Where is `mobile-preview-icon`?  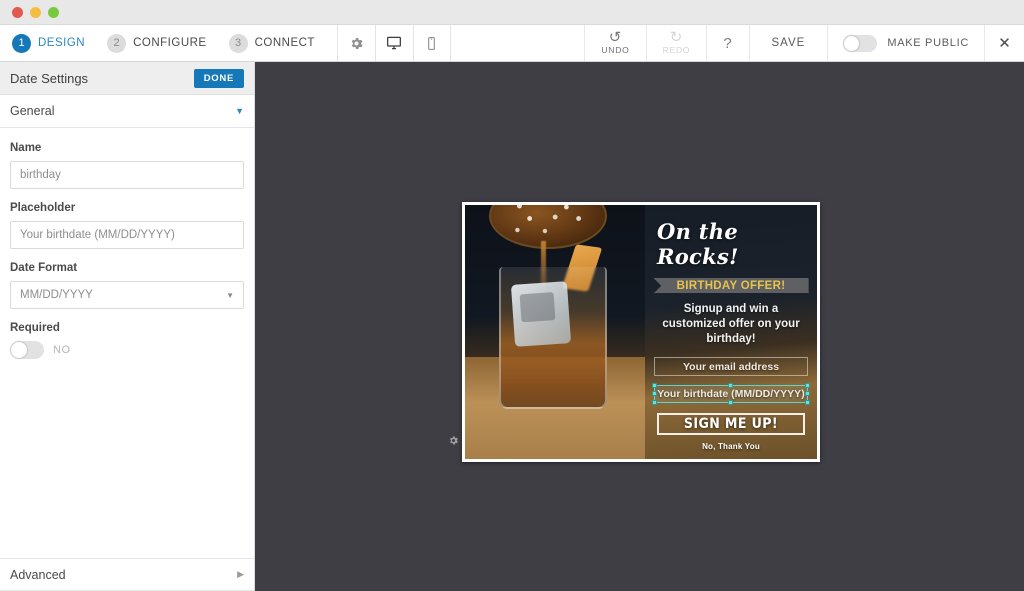 mobile-preview-icon is located at coordinates (431, 43).